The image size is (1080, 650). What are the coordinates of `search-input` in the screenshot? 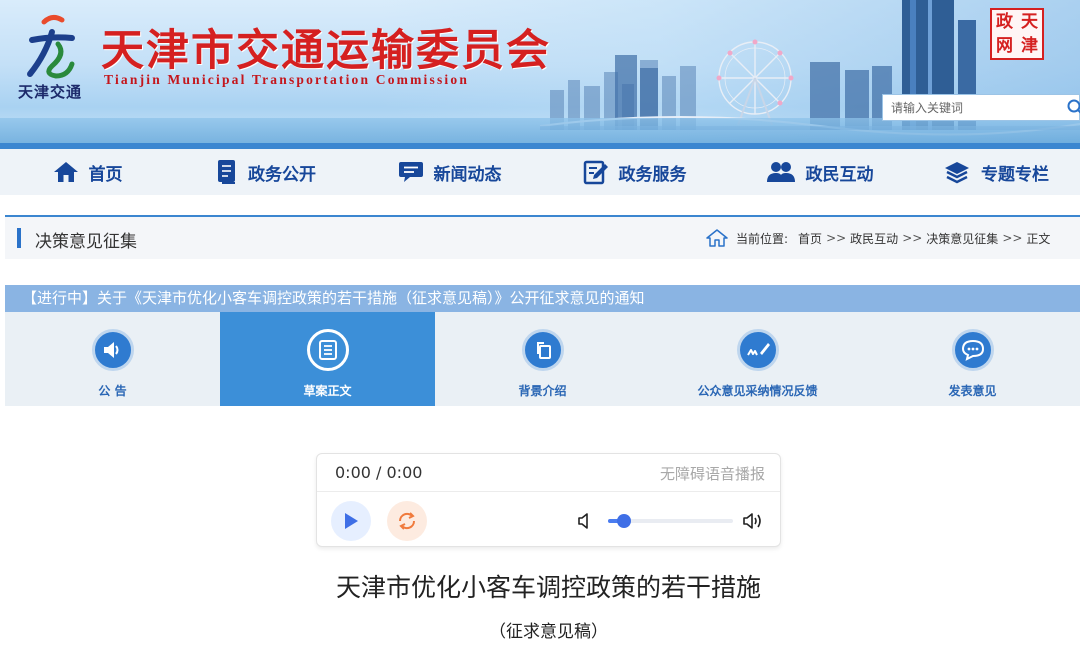 It's located at (973, 107).